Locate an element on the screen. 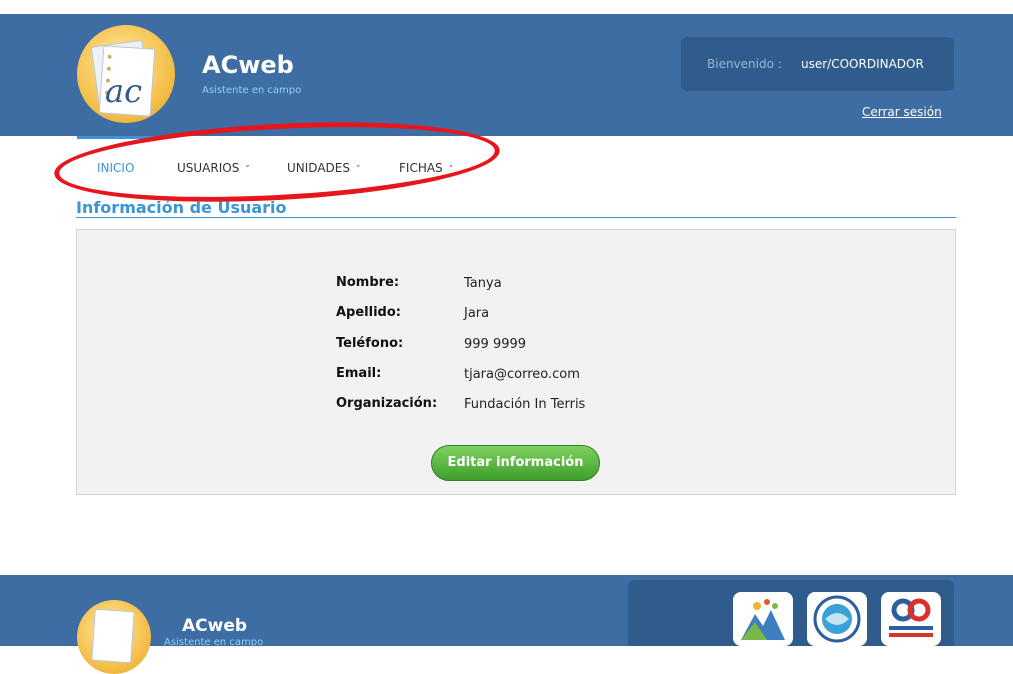 The height and width of the screenshot is (674, 1013). welcome-box: Bienvenido : user/COORDINADOR is located at coordinates (817, 64).